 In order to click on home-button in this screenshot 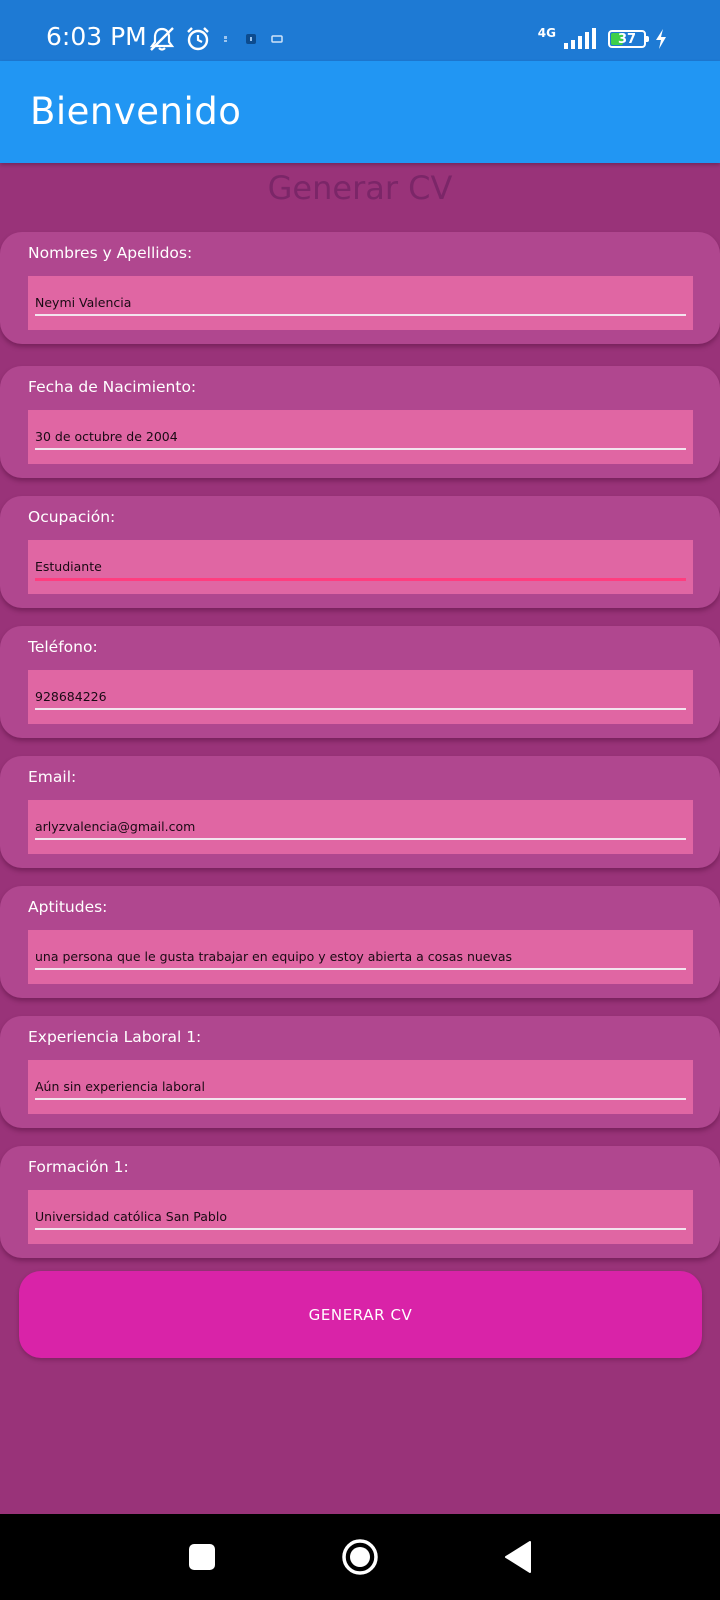, I will do `click(360, 1557)`.